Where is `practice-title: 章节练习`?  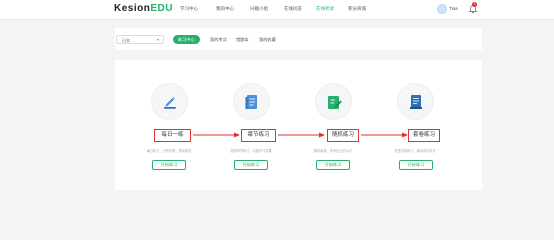
practice-title: 章节练习 is located at coordinates (258, 135).